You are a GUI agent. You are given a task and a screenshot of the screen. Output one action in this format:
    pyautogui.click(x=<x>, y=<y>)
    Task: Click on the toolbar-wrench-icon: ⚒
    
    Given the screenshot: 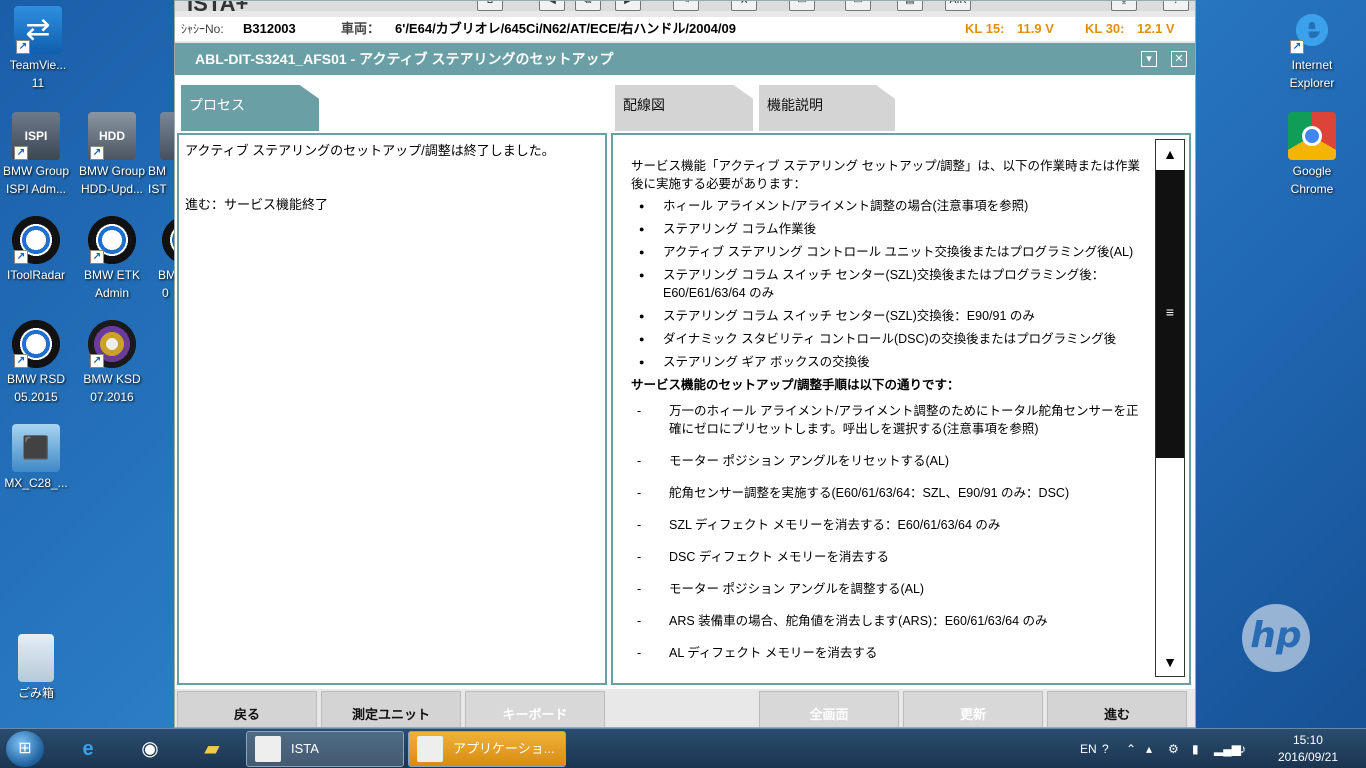 What is the action you would take?
    pyautogui.click(x=744, y=6)
    